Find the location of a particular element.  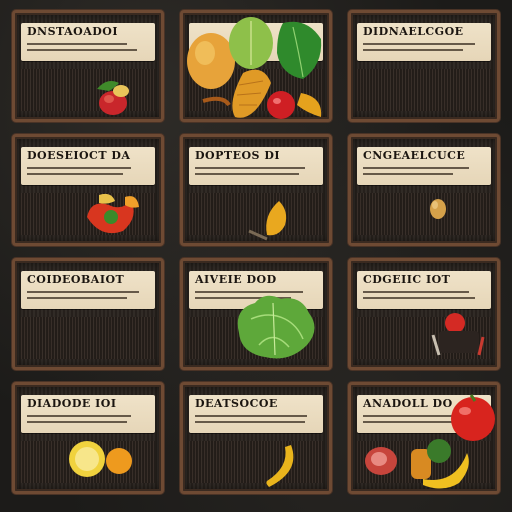

card-title: CNGEAELCUCE is located at coordinates (414, 155).